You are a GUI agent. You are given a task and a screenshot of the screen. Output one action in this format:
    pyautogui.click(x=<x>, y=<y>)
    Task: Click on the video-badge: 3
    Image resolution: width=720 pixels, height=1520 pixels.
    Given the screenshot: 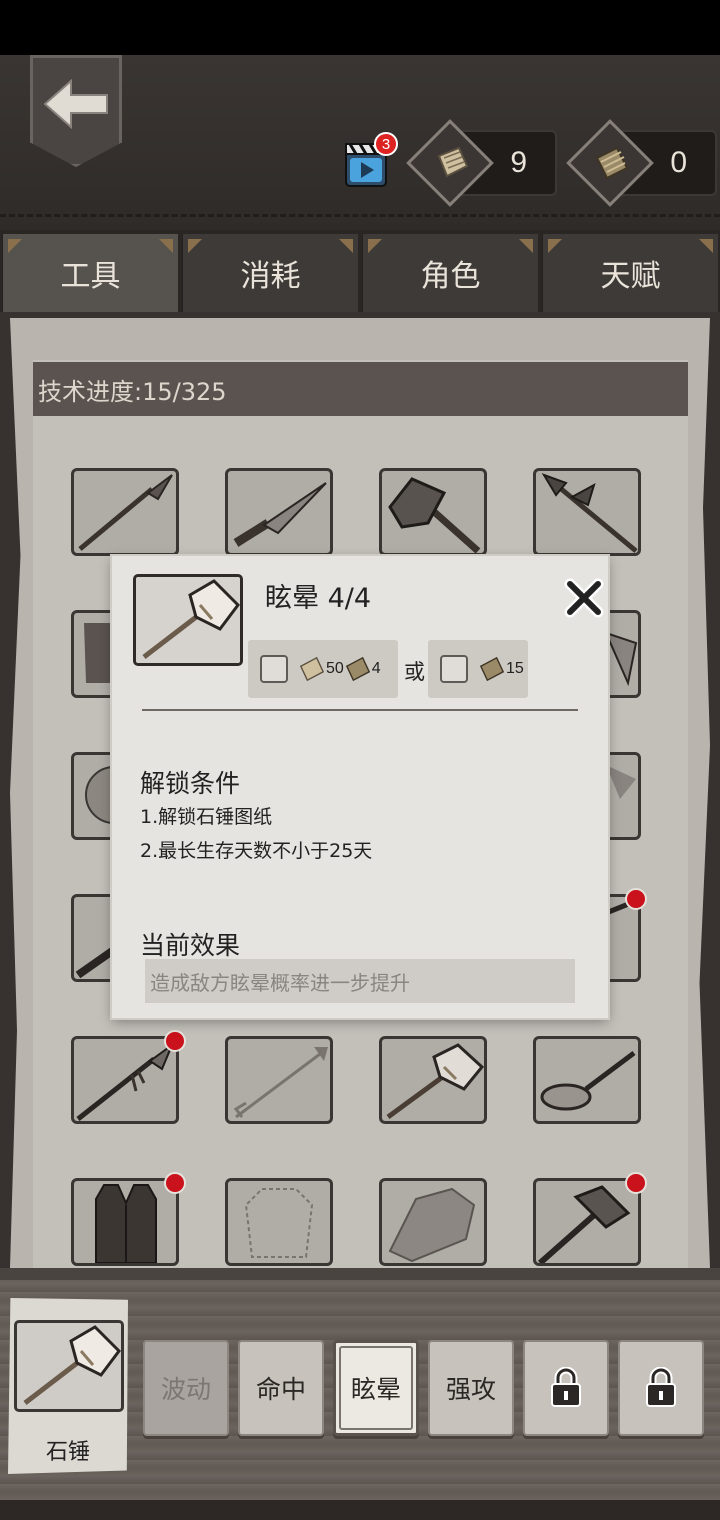 What is the action you would take?
    pyautogui.click(x=386, y=144)
    